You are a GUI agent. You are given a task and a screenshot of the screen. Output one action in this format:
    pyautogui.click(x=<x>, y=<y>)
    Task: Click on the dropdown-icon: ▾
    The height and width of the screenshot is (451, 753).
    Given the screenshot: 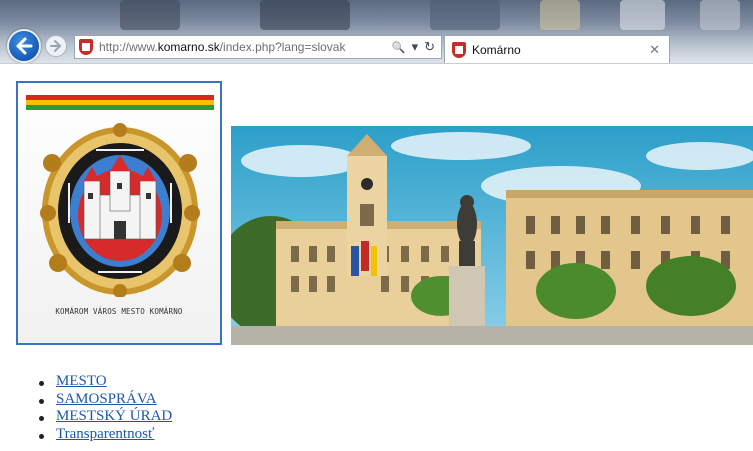 What is the action you would take?
    pyautogui.click(x=415, y=47)
    